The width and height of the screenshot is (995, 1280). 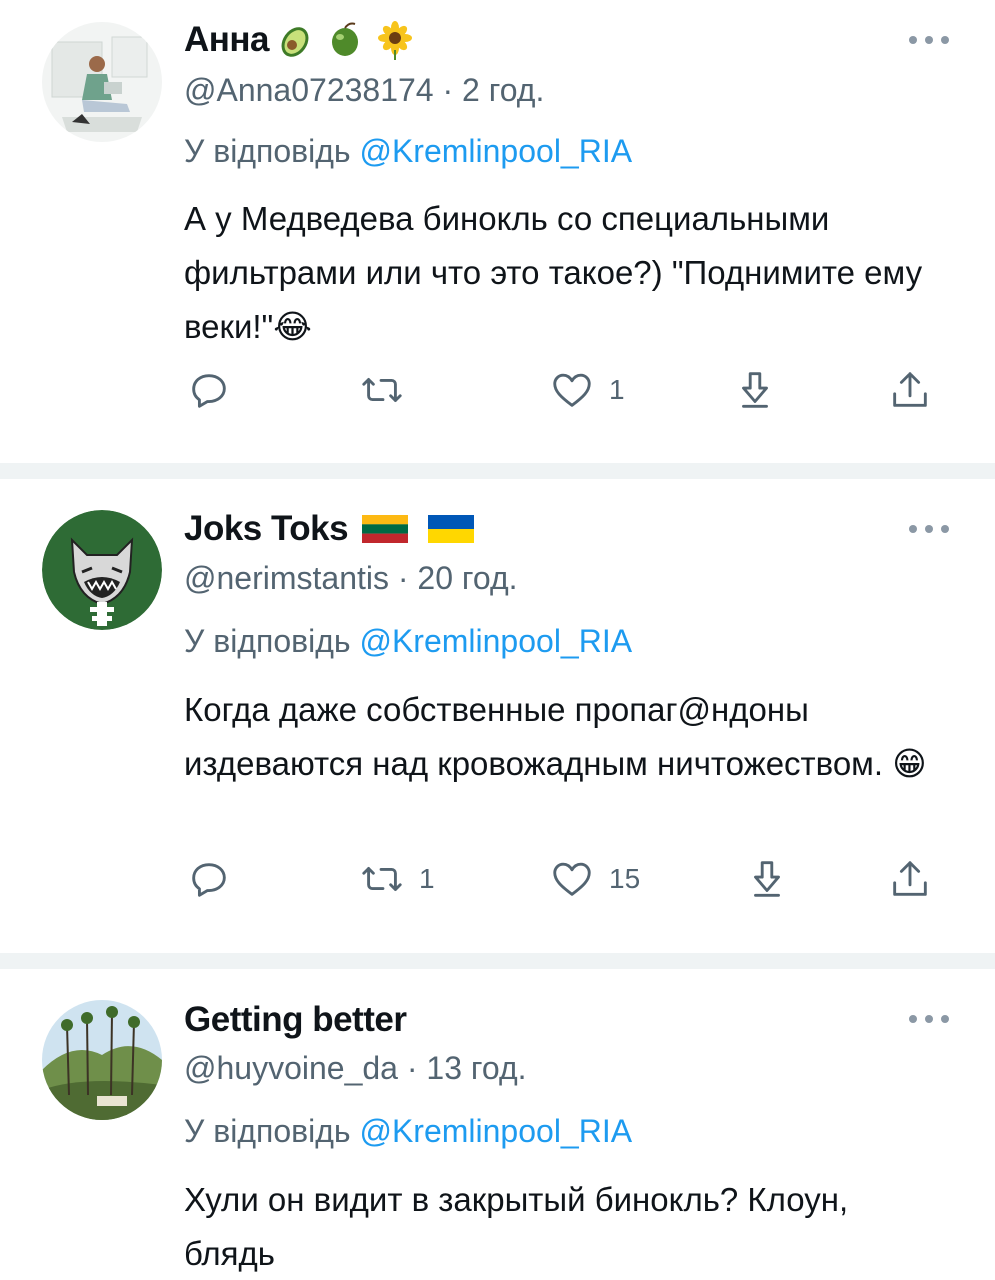 I want to click on display-name: Анна, so click(x=227, y=40).